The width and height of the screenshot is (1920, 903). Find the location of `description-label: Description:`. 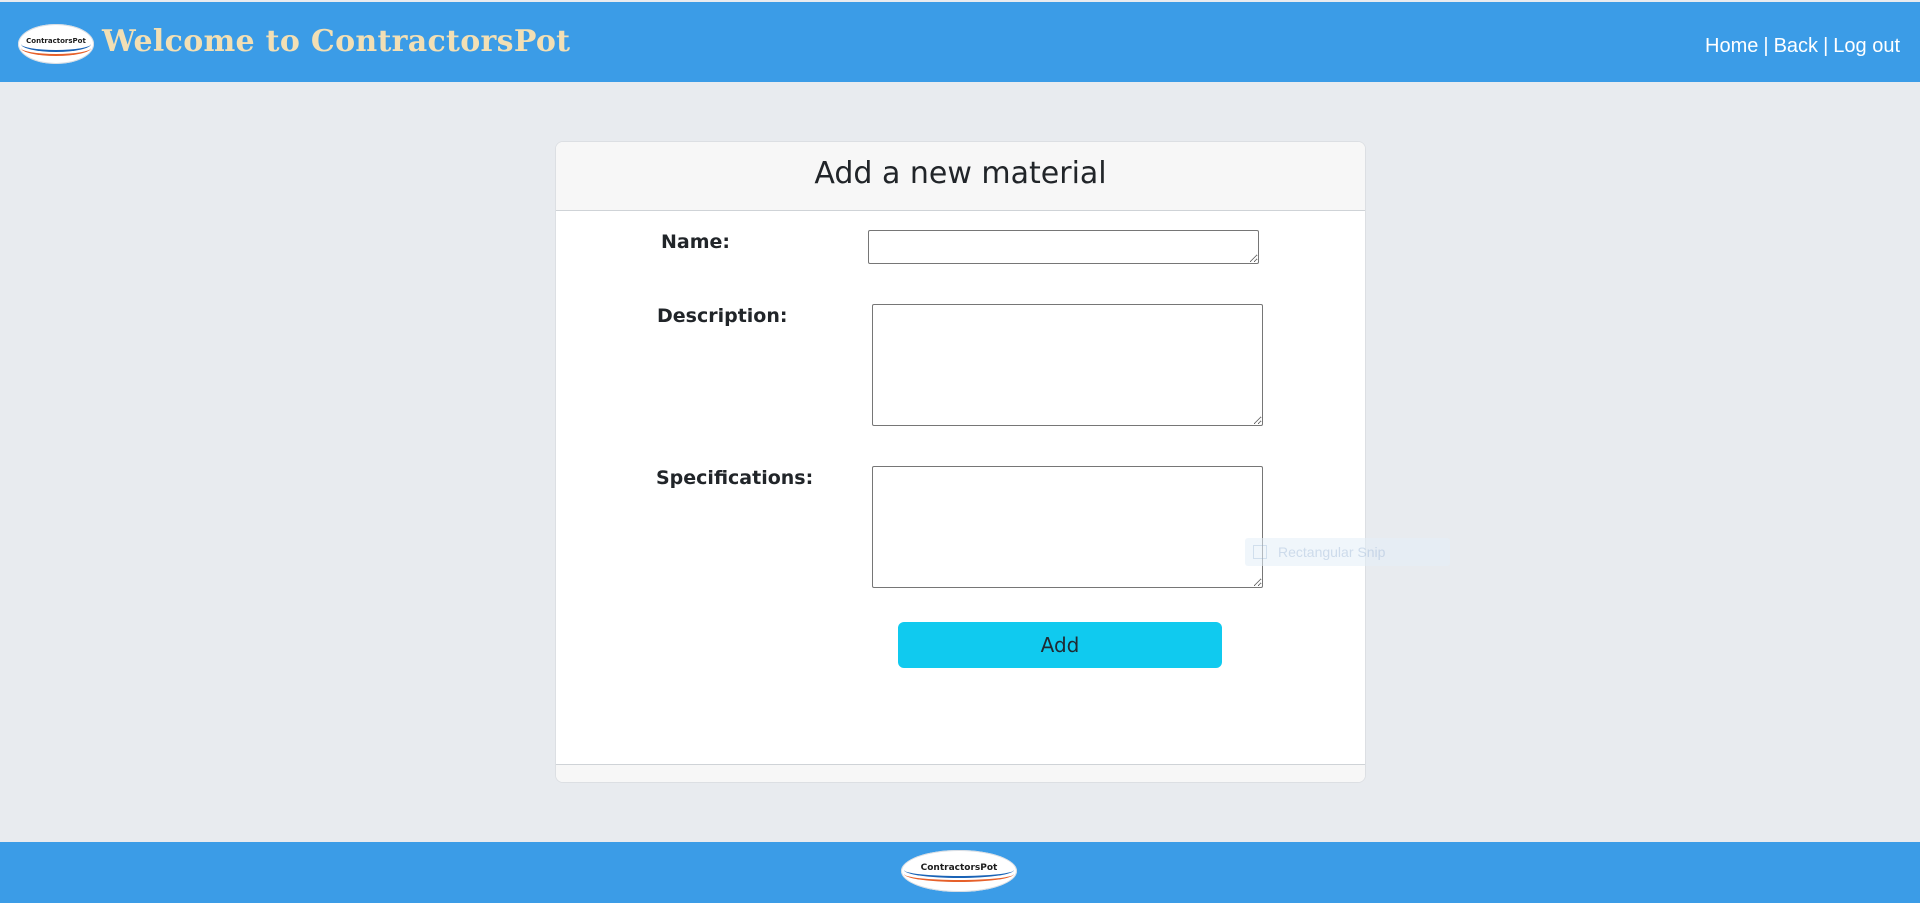

description-label: Description: is located at coordinates (722, 316).